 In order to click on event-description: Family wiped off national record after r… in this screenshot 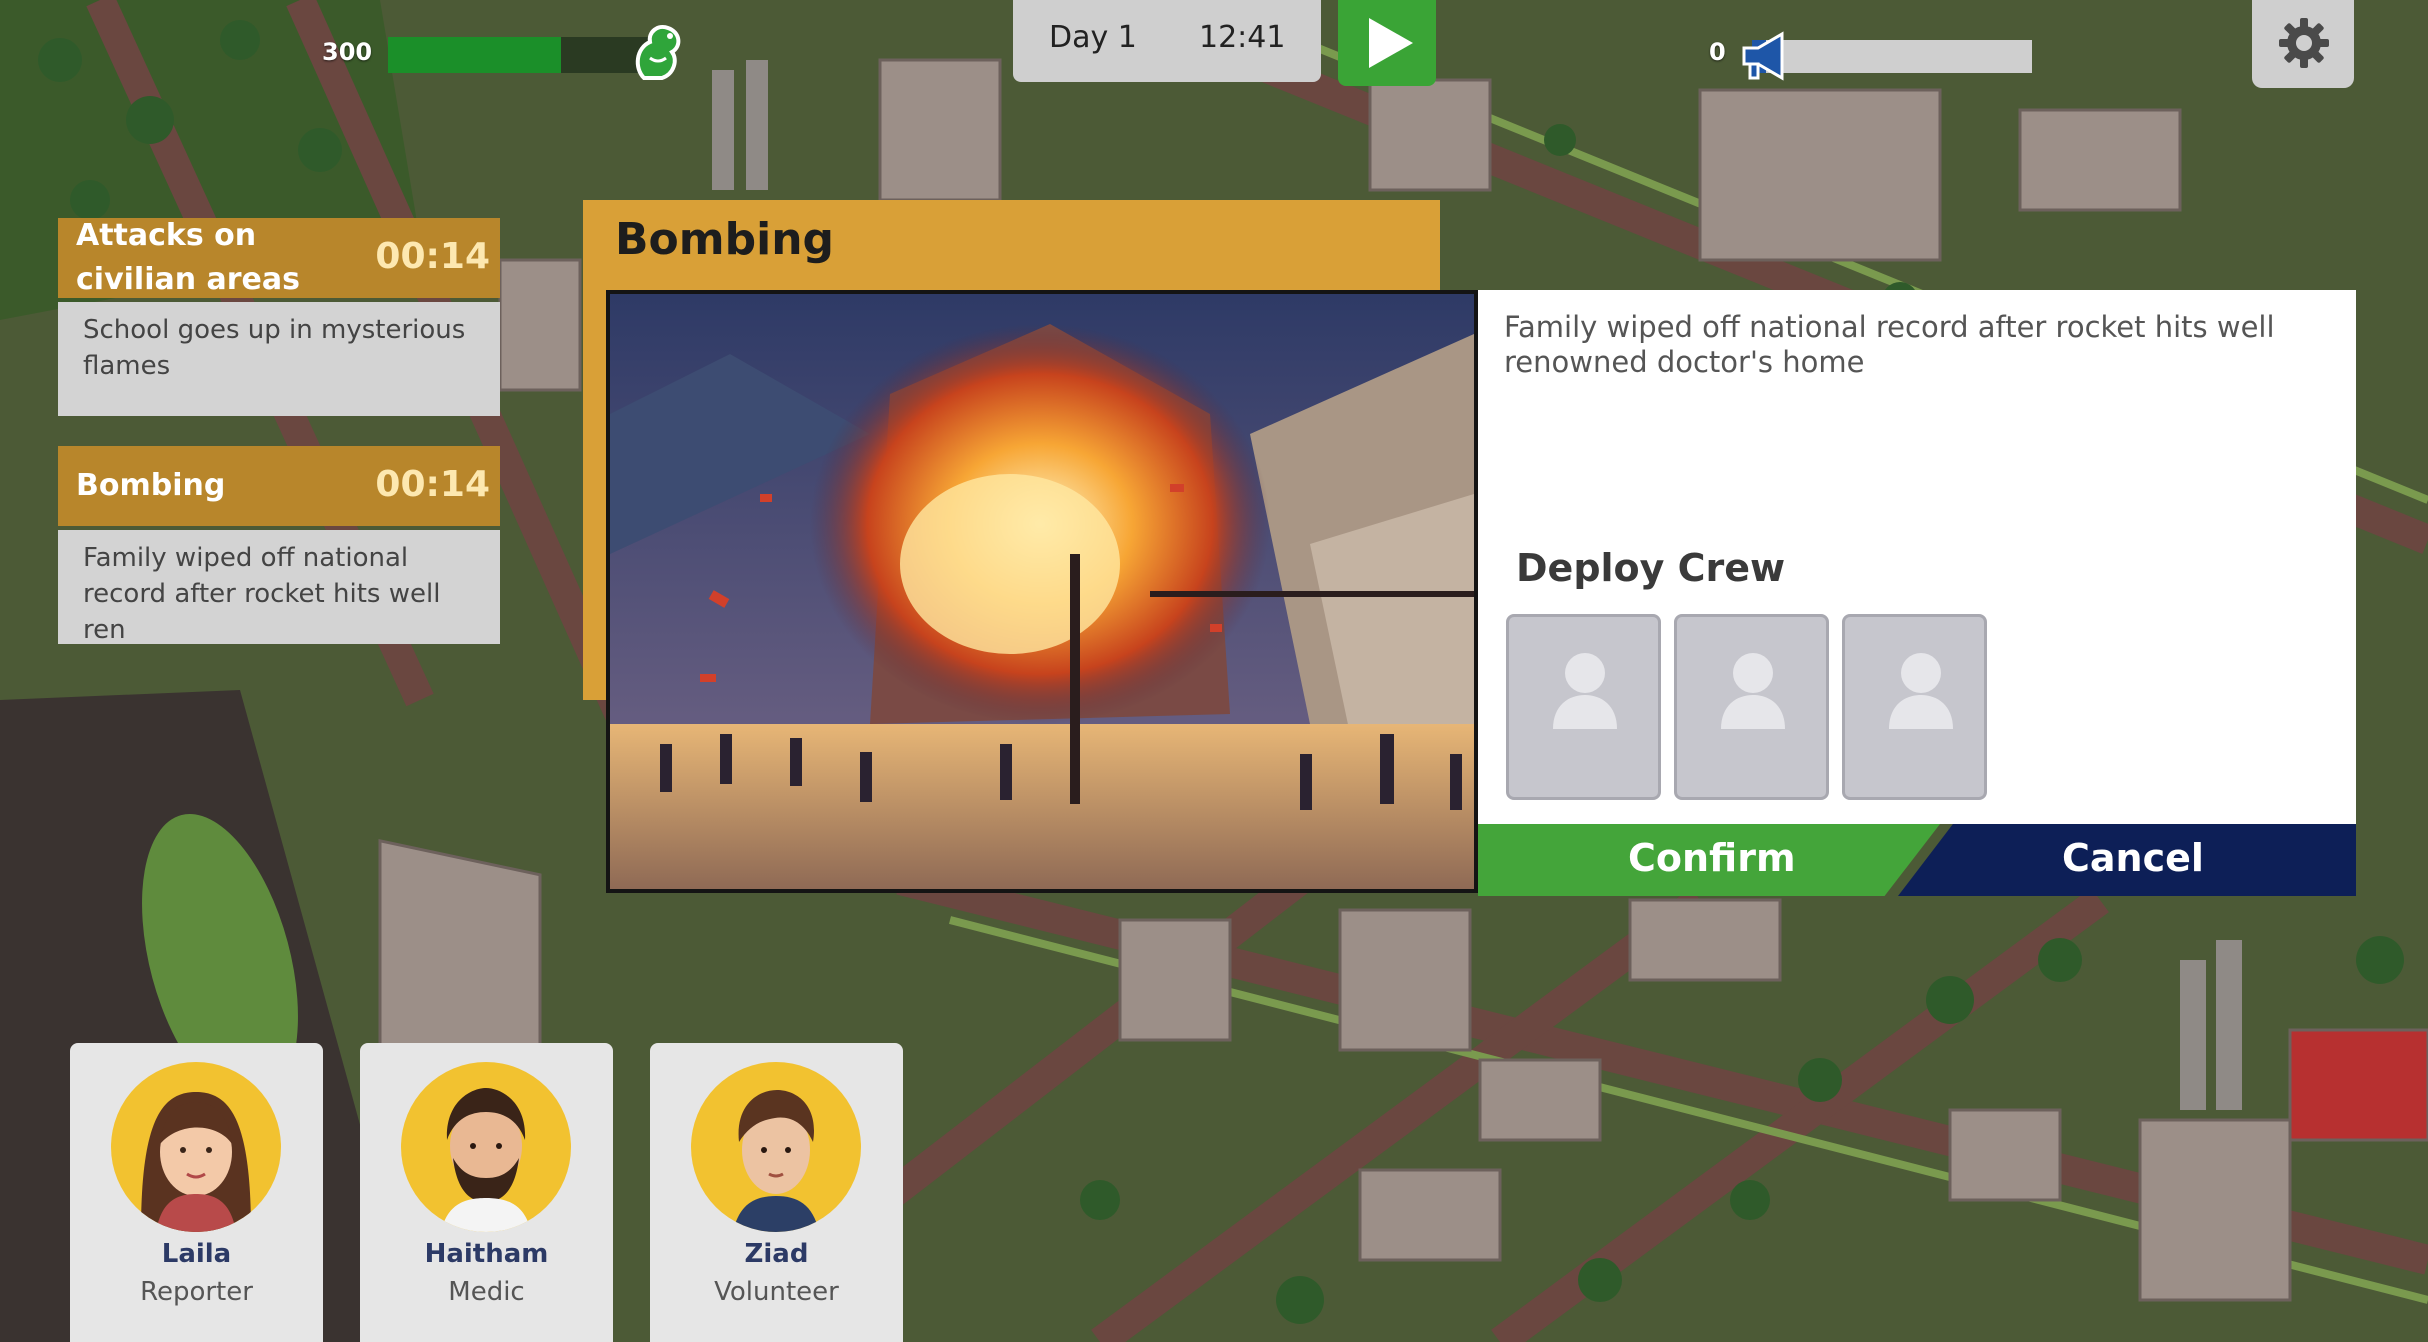, I will do `click(1889, 344)`.